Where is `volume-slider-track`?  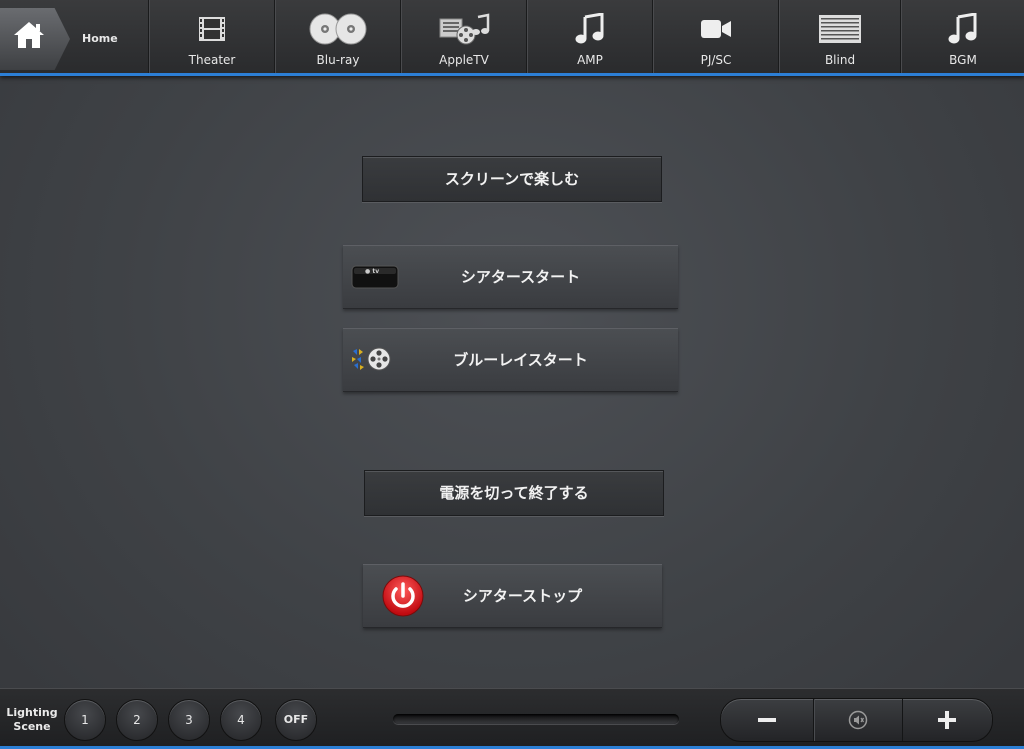
volume-slider-track is located at coordinates (536, 719).